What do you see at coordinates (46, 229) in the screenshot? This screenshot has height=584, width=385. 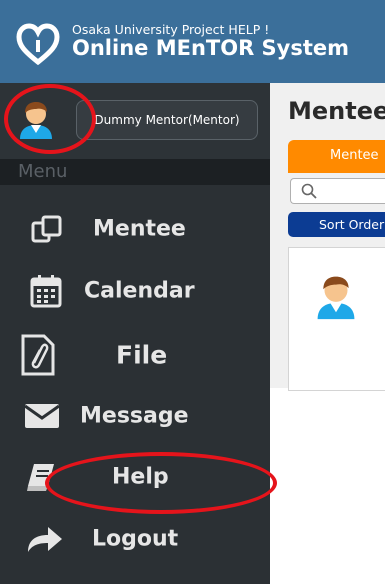 I see `mentee-icon` at bounding box center [46, 229].